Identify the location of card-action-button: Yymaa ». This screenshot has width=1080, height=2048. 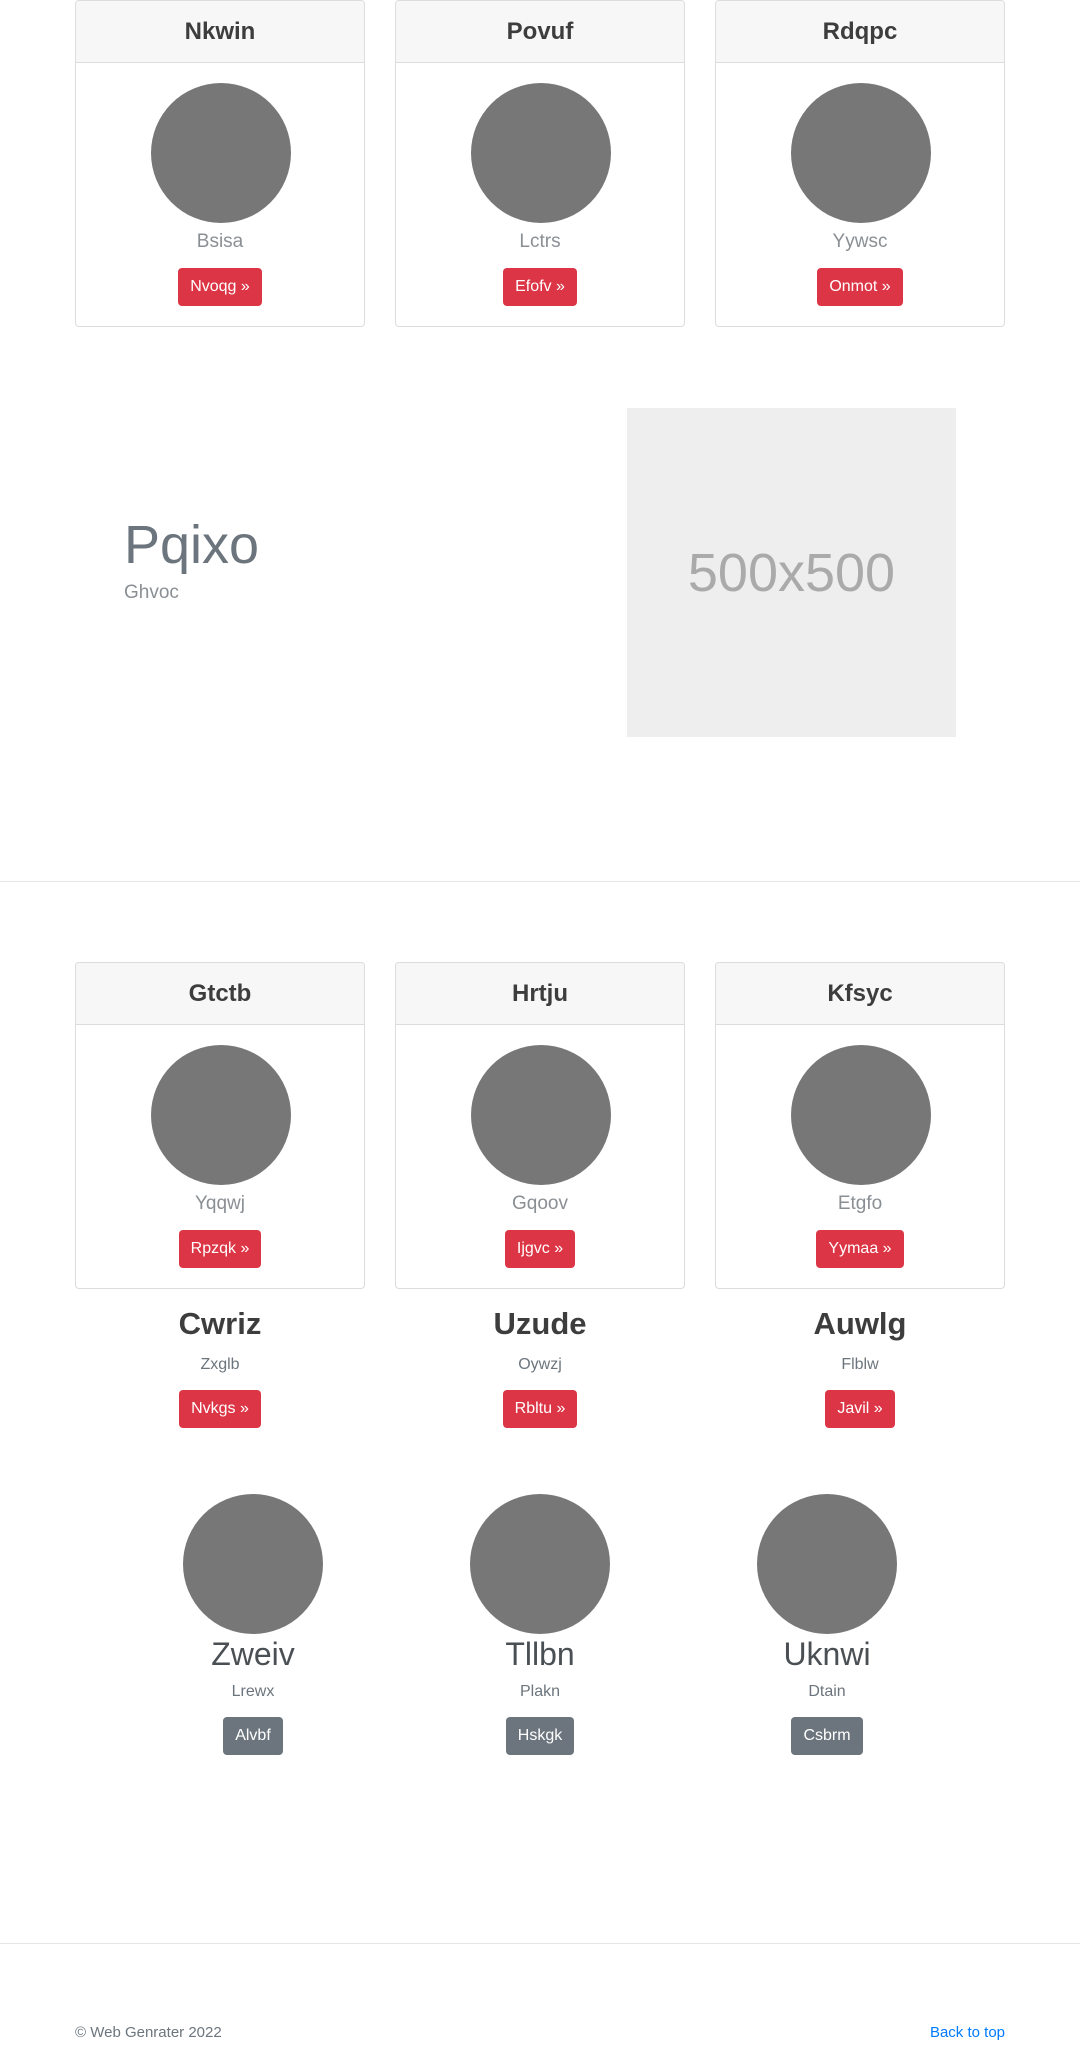
(860, 1249).